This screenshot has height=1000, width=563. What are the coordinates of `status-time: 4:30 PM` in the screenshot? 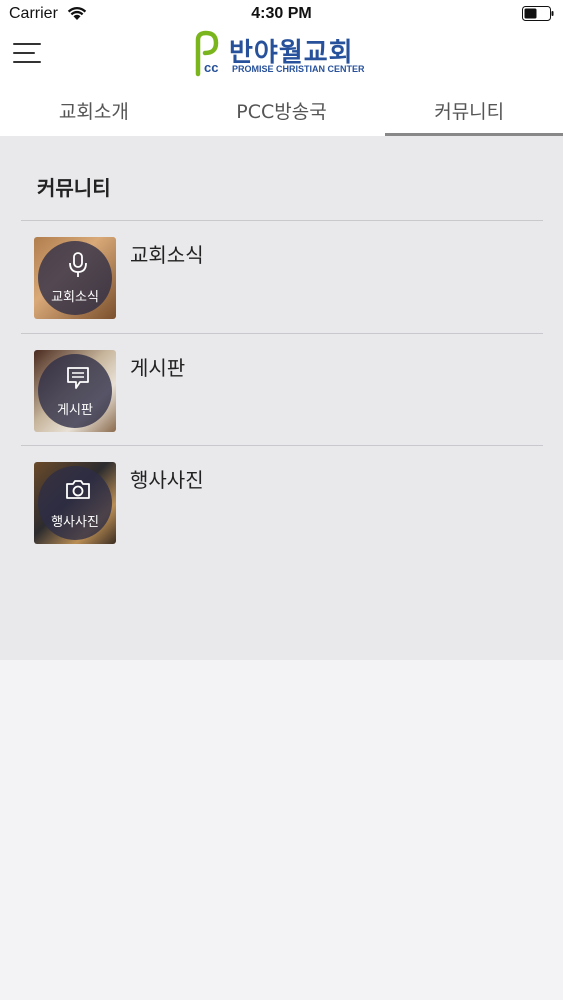 It's located at (281, 13).